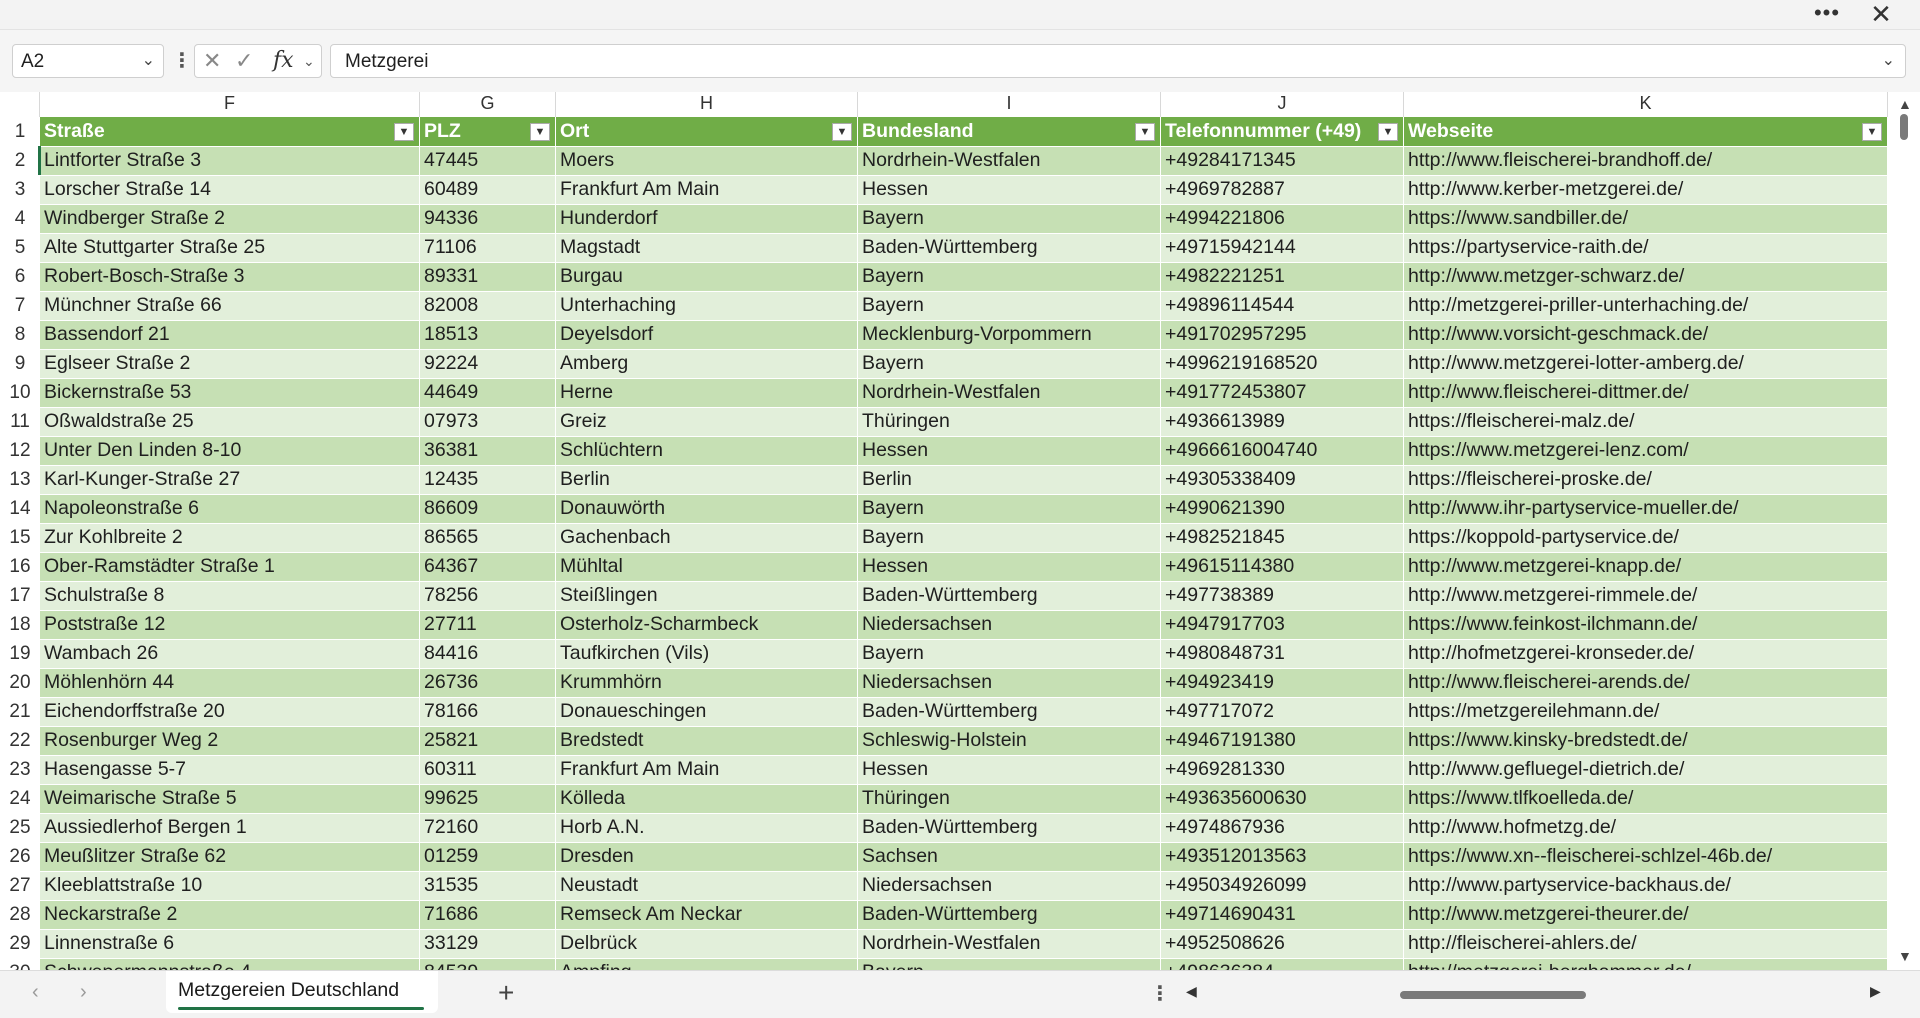 The width and height of the screenshot is (1920, 1018). What do you see at coordinates (230, 653) in the screenshot?
I see `table-cell: Wambach 26` at bounding box center [230, 653].